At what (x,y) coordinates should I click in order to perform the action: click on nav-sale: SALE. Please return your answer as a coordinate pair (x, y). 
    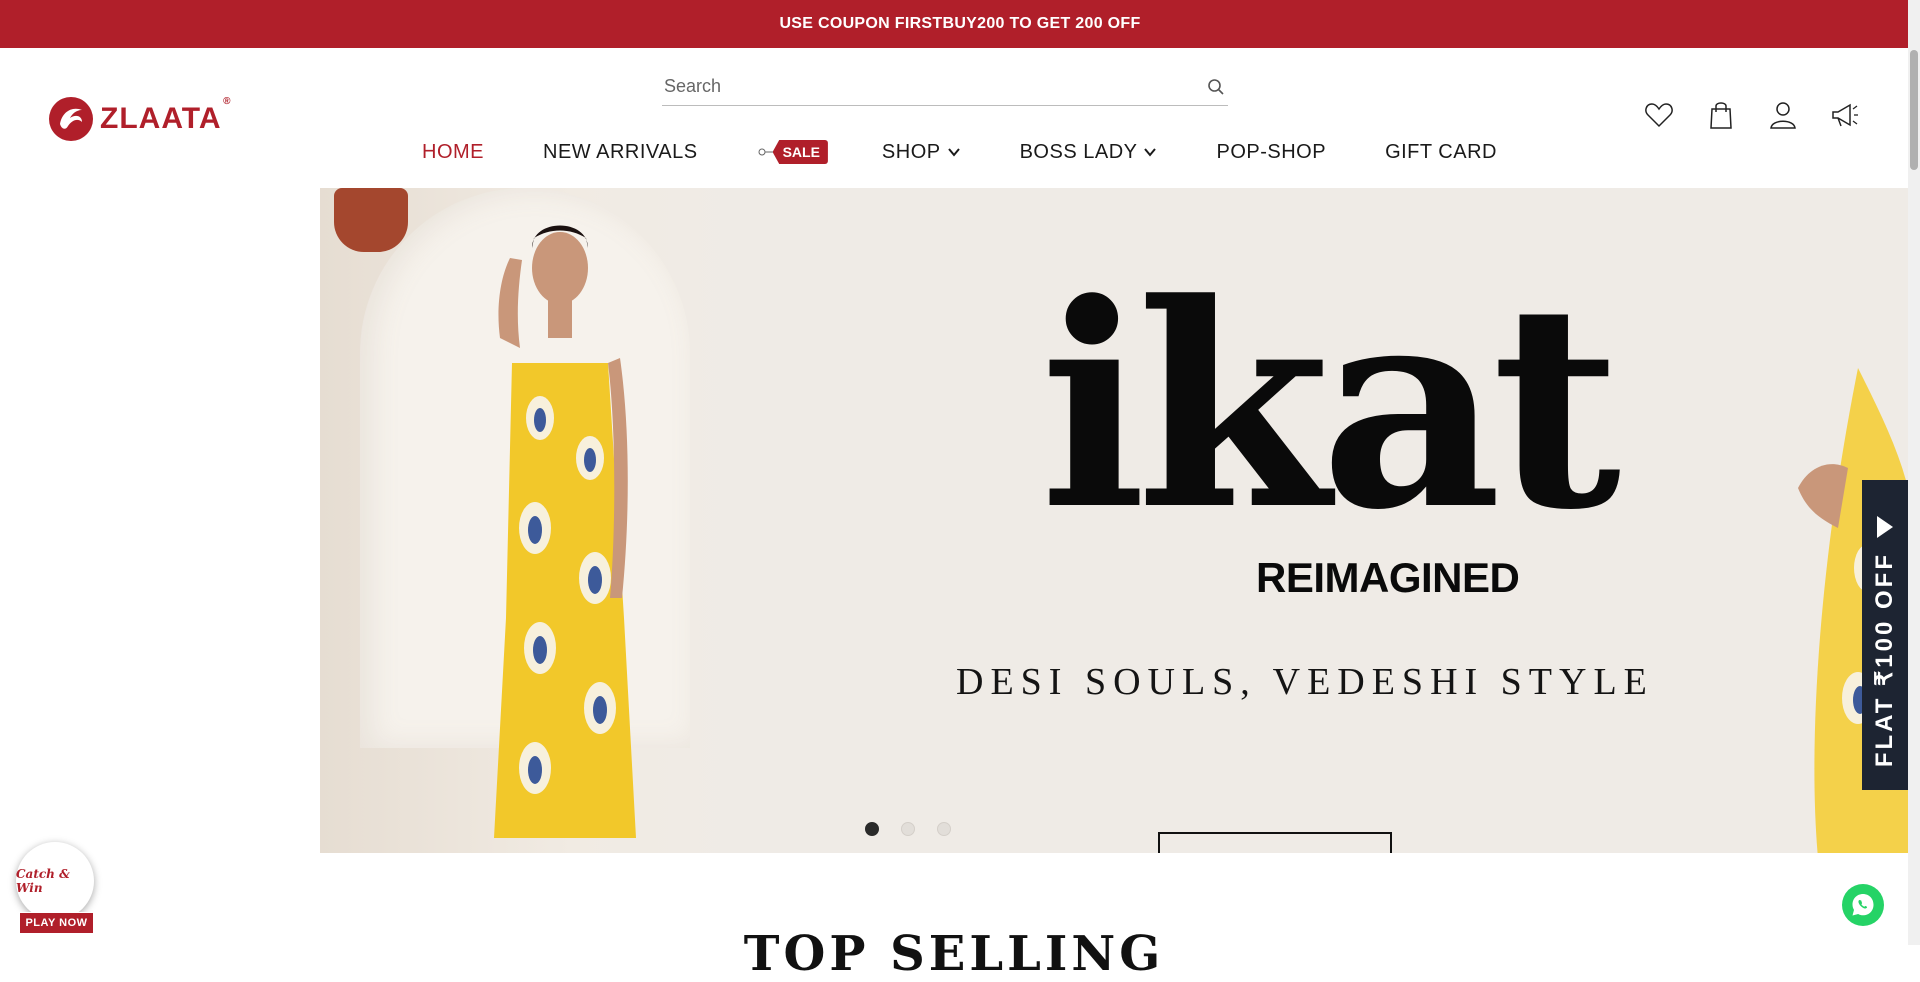
    Looking at the image, I should click on (792, 152).